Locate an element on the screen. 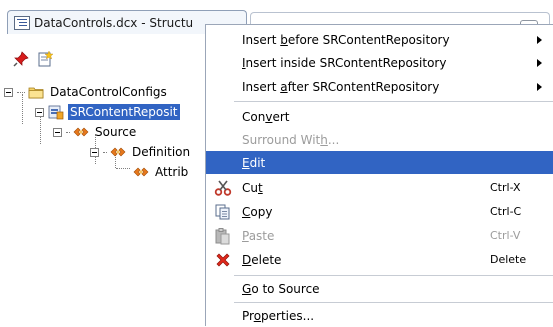 The width and height of the screenshot is (553, 327). structure-icon is located at coordinates (22, 22).